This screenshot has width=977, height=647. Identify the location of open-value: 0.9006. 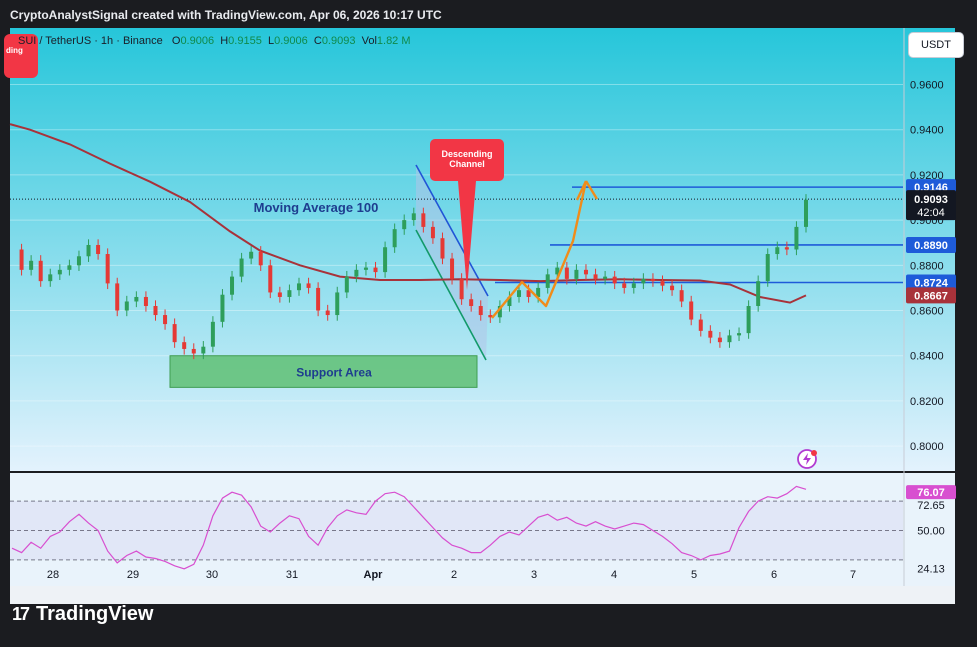
(197, 41).